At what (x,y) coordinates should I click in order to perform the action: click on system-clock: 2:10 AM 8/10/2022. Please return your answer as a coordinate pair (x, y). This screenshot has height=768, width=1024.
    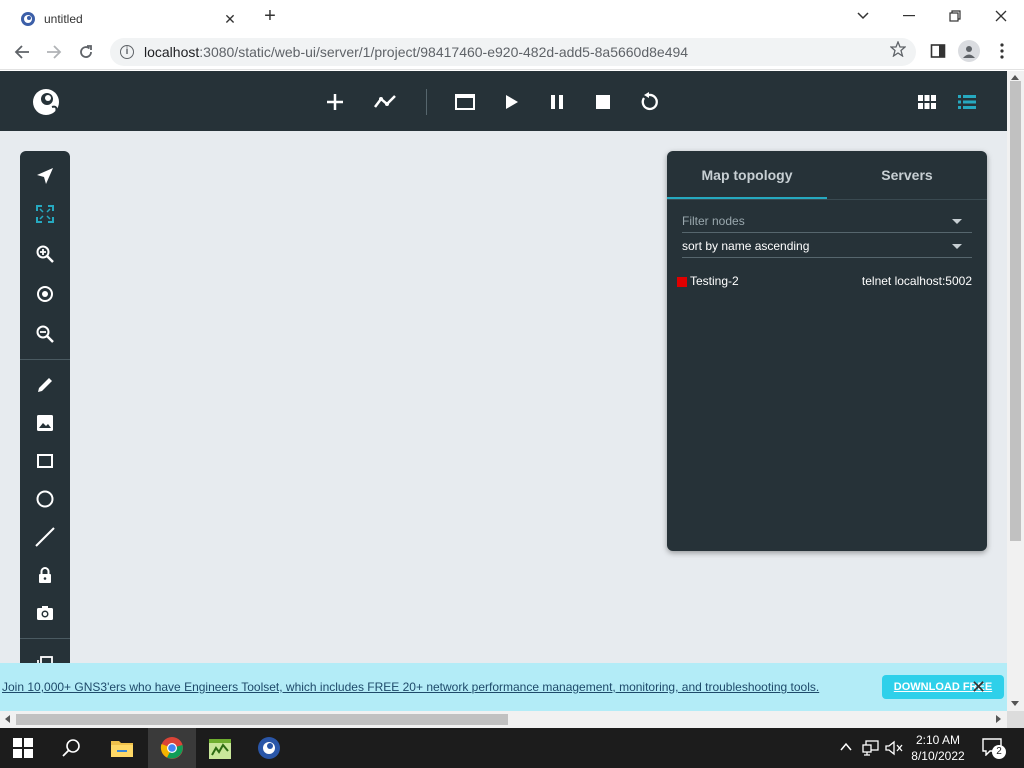
    Looking at the image, I should click on (938, 748).